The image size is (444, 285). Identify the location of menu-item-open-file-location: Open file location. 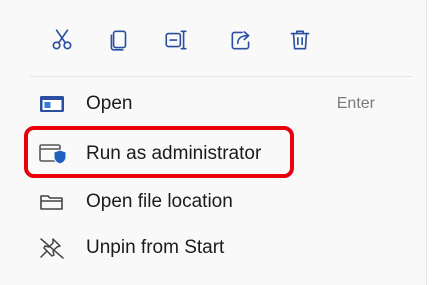
(220, 202).